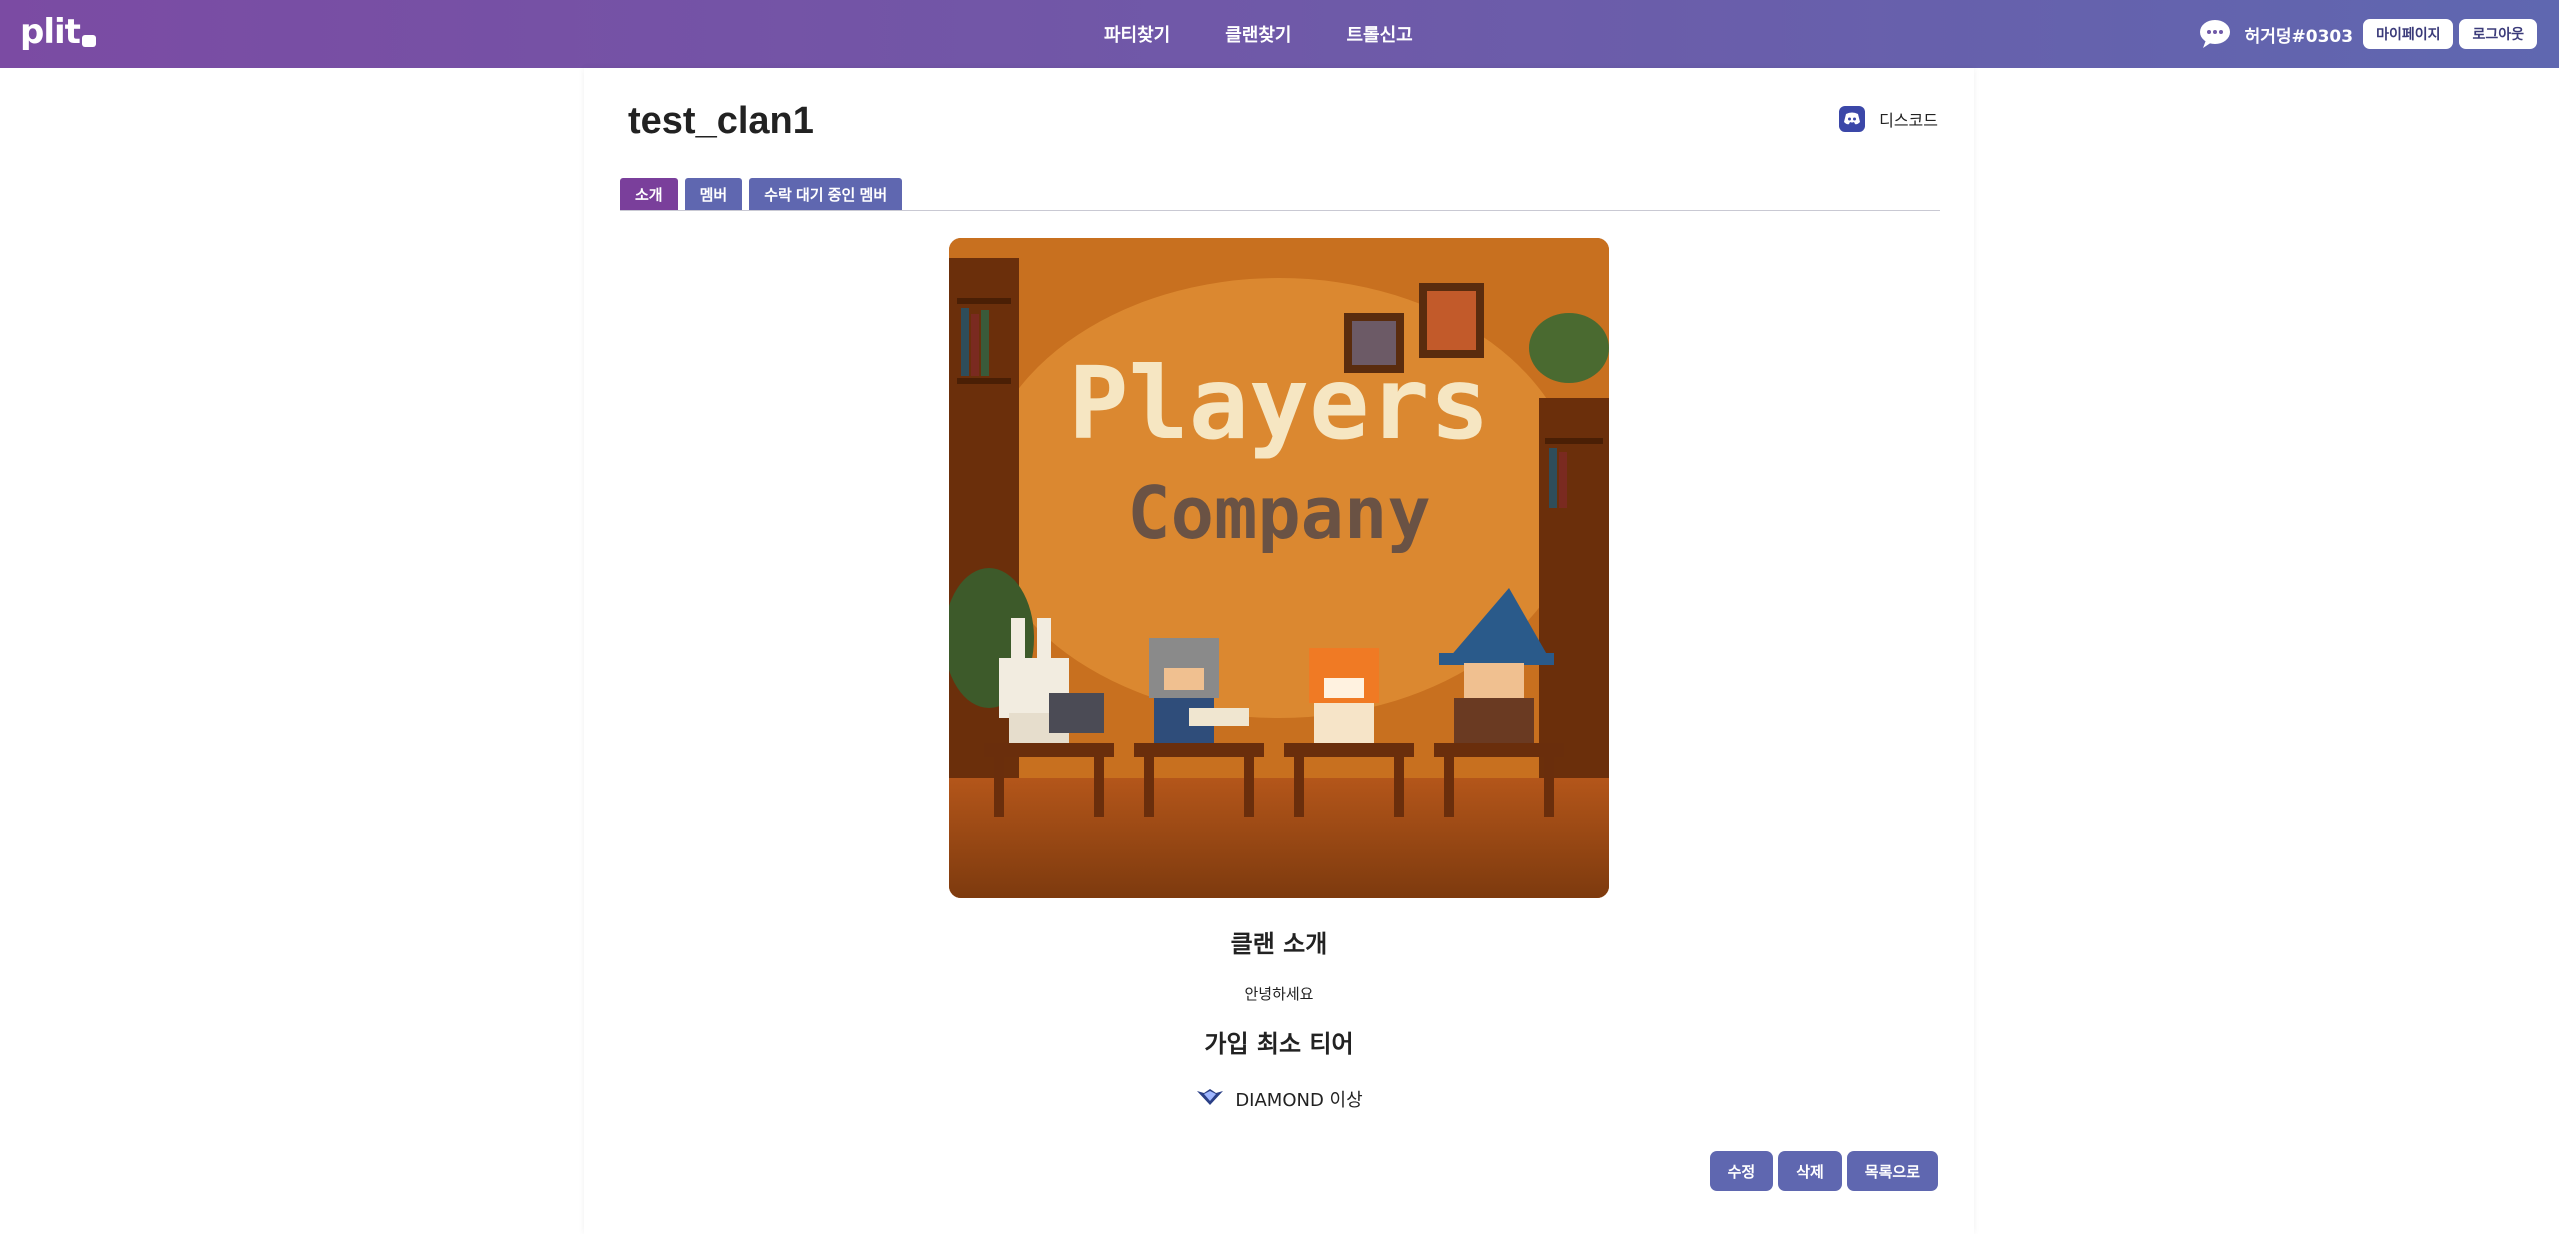  What do you see at coordinates (1908, 120) in the screenshot?
I see `discord-label: 디스코드` at bounding box center [1908, 120].